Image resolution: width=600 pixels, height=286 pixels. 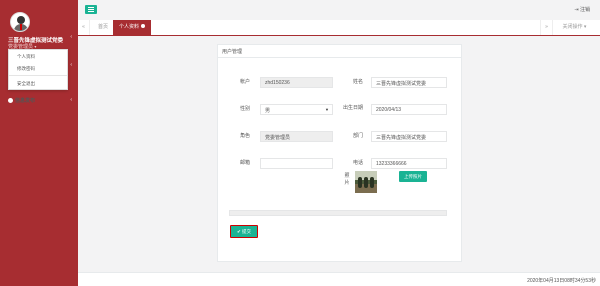 What do you see at coordinates (357, 136) in the screenshot?
I see `dept-label: 部门` at bounding box center [357, 136].